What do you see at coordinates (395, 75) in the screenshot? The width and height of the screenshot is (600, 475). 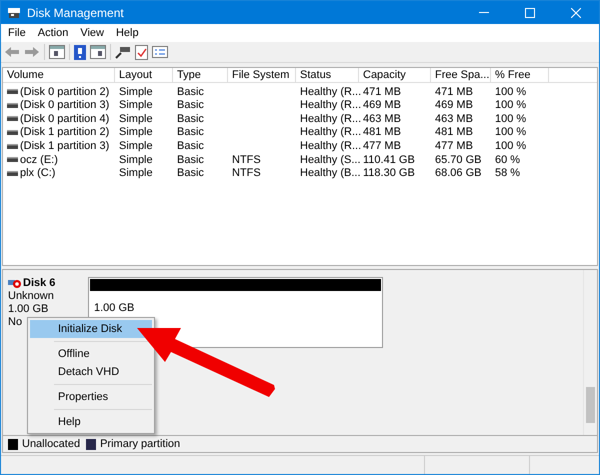 I see `column-header: Capacity` at bounding box center [395, 75].